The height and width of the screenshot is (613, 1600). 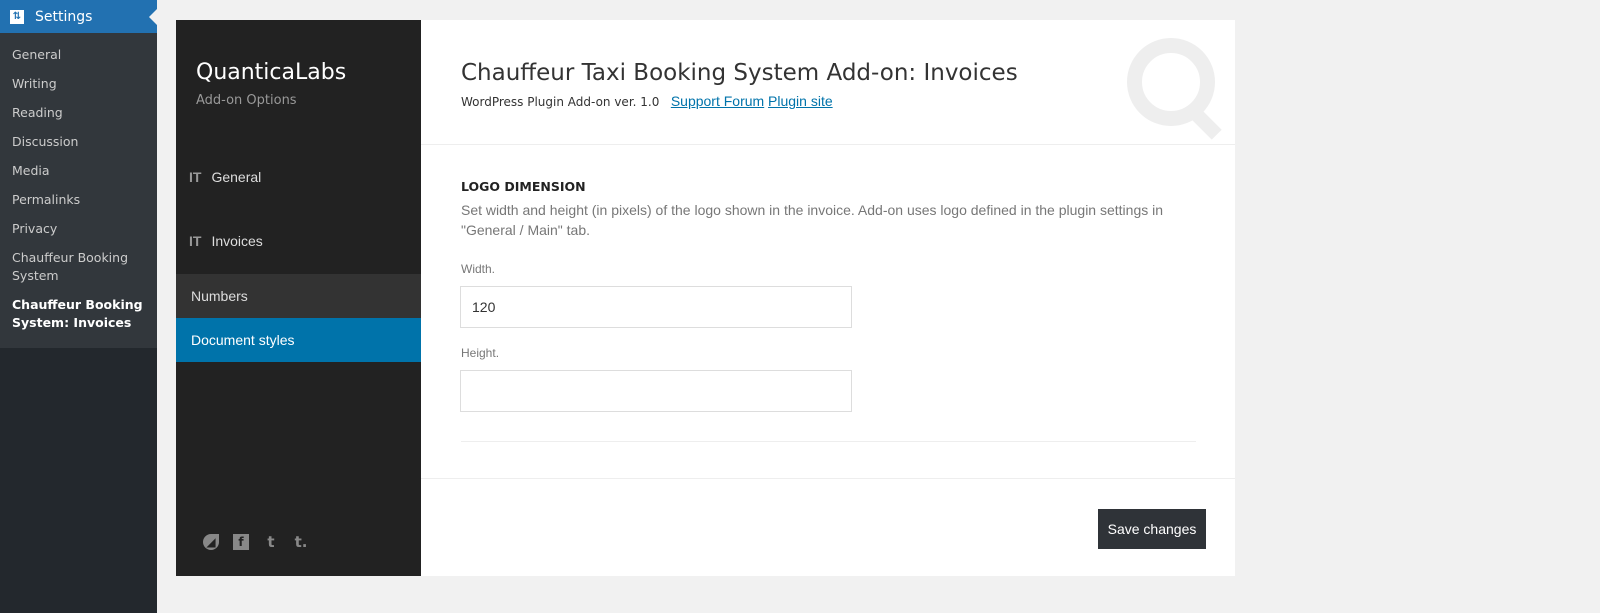 I want to click on width-label: Width., so click(x=478, y=269).